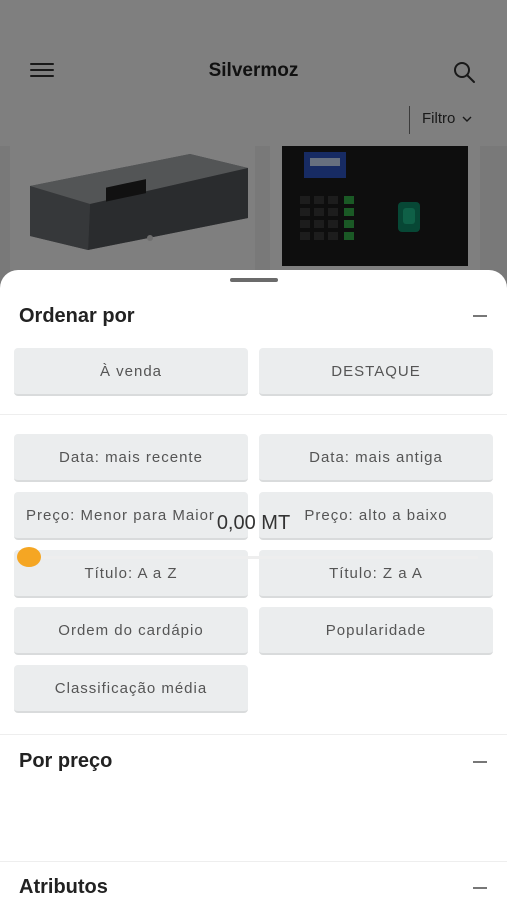 The width and height of the screenshot is (507, 900). Describe the element at coordinates (63, 887) in the screenshot. I see `attributes-section-title: Atributos` at that location.